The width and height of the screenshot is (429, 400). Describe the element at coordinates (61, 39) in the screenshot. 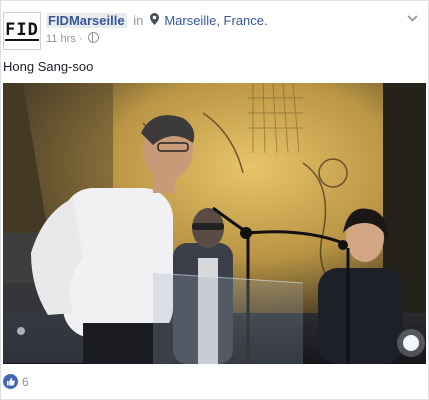

I see `timestamp-link: 11 hrs` at that location.